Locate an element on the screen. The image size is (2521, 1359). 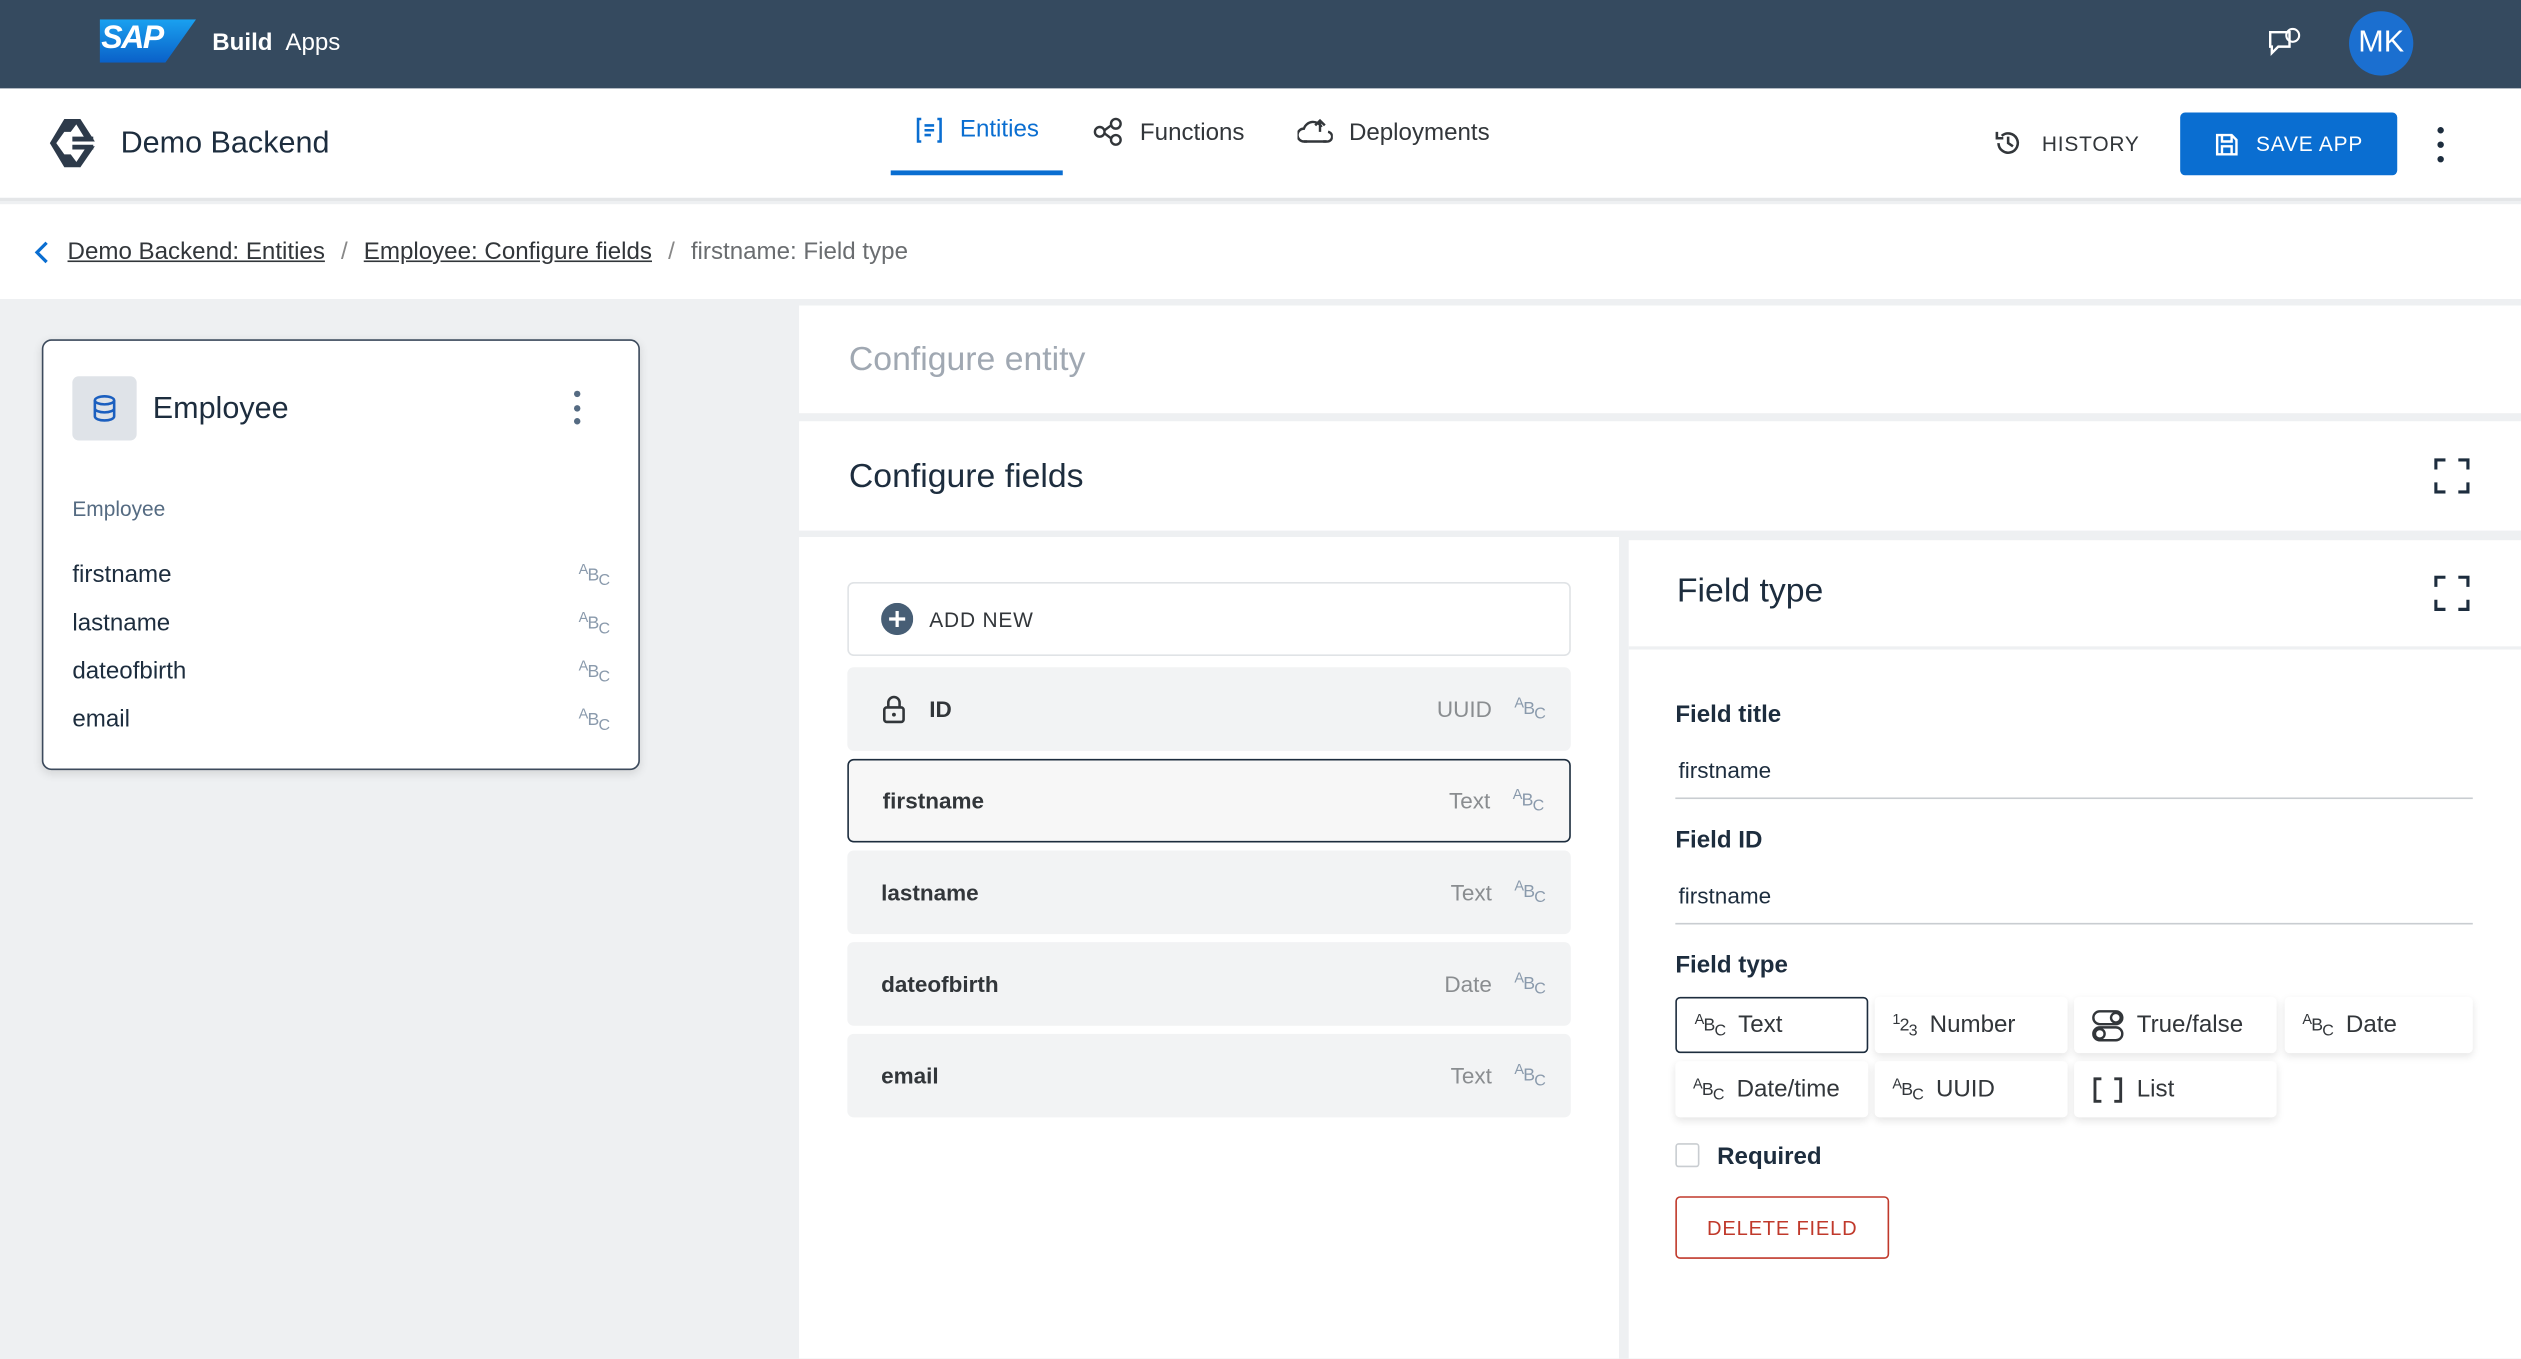
type-option-uuid: ABC UUID is located at coordinates (1971, 1089).